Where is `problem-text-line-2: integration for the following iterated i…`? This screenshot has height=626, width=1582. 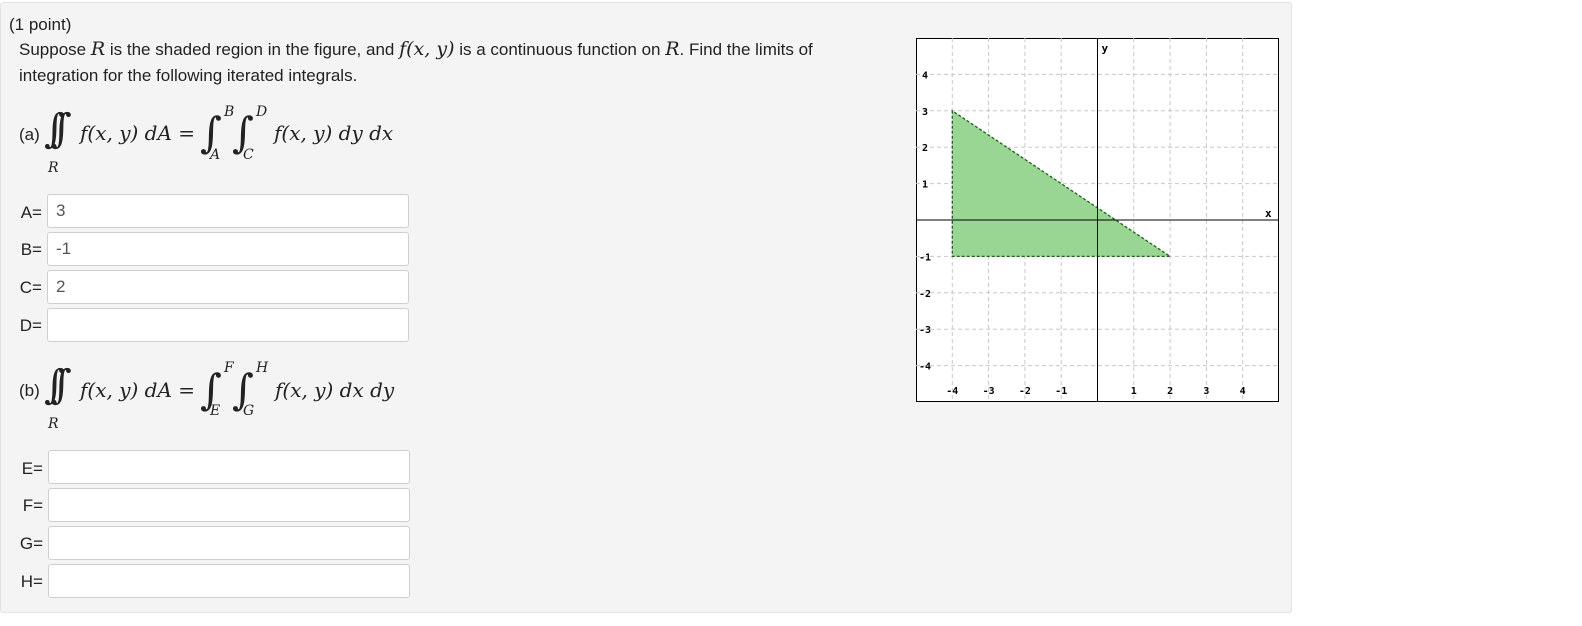 problem-text-line-2: integration for the following iterated i… is located at coordinates (188, 75).